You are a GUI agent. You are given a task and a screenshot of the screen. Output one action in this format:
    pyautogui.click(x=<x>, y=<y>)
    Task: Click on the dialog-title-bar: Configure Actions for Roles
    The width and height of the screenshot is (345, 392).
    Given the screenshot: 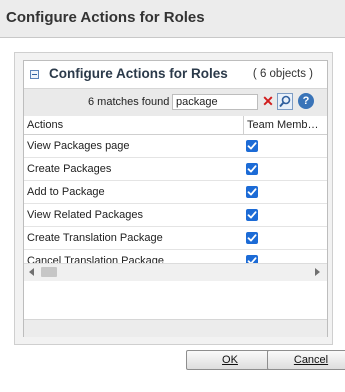 What is the action you would take?
    pyautogui.click(x=172, y=19)
    